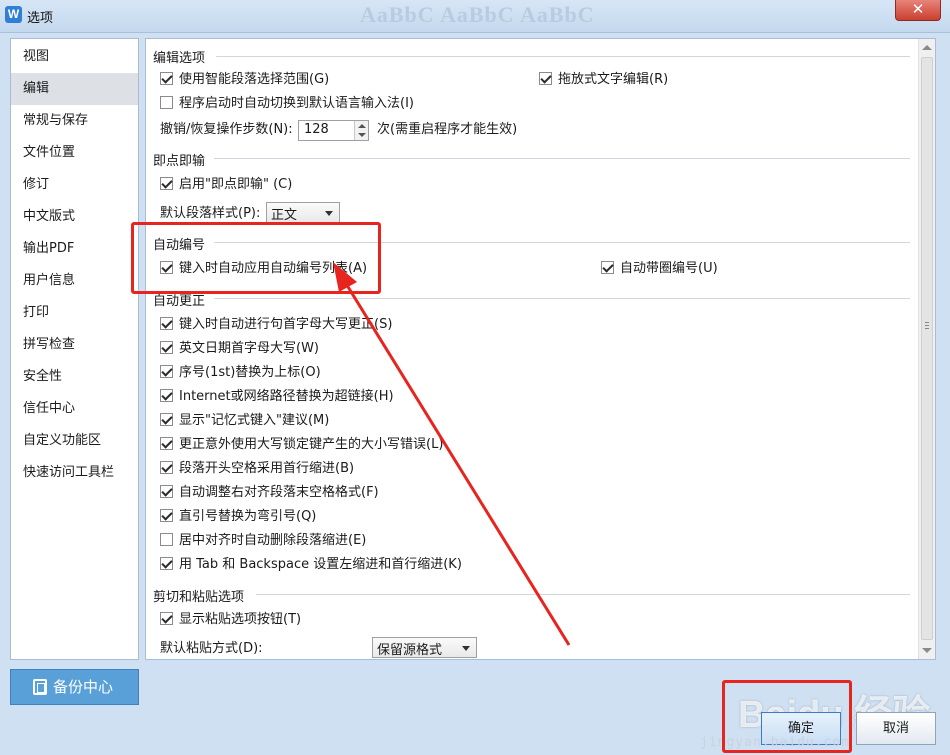 The width and height of the screenshot is (950, 755). Describe the element at coordinates (210, 213) in the screenshot. I see `default-paragraph-style-label: 默认段落样式(P):` at that location.